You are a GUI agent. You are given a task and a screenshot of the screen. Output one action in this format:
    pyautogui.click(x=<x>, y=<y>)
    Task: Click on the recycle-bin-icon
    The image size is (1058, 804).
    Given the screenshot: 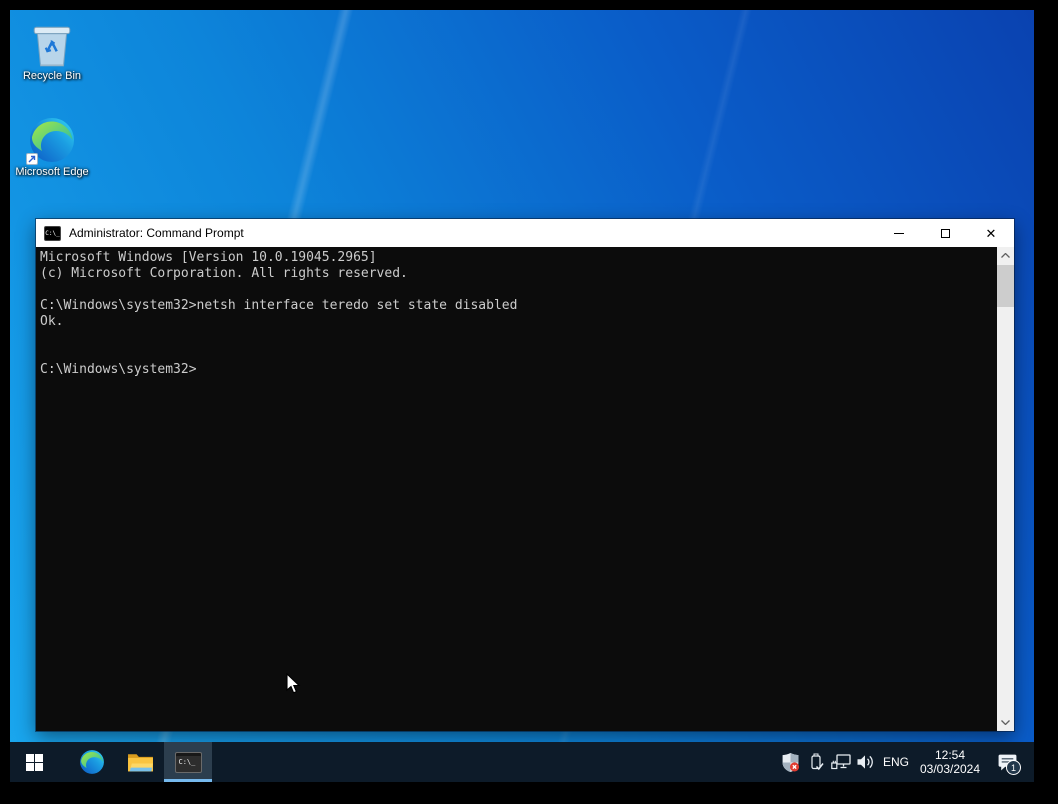 What is the action you would take?
    pyautogui.click(x=52, y=46)
    